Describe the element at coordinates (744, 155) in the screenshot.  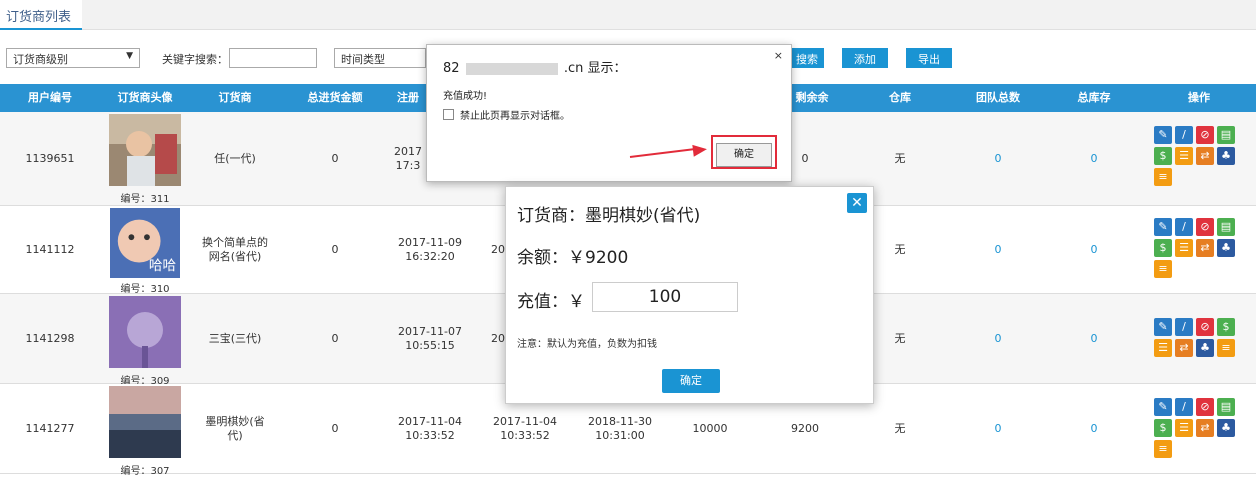
I see `alert-ok-button: 确定` at that location.